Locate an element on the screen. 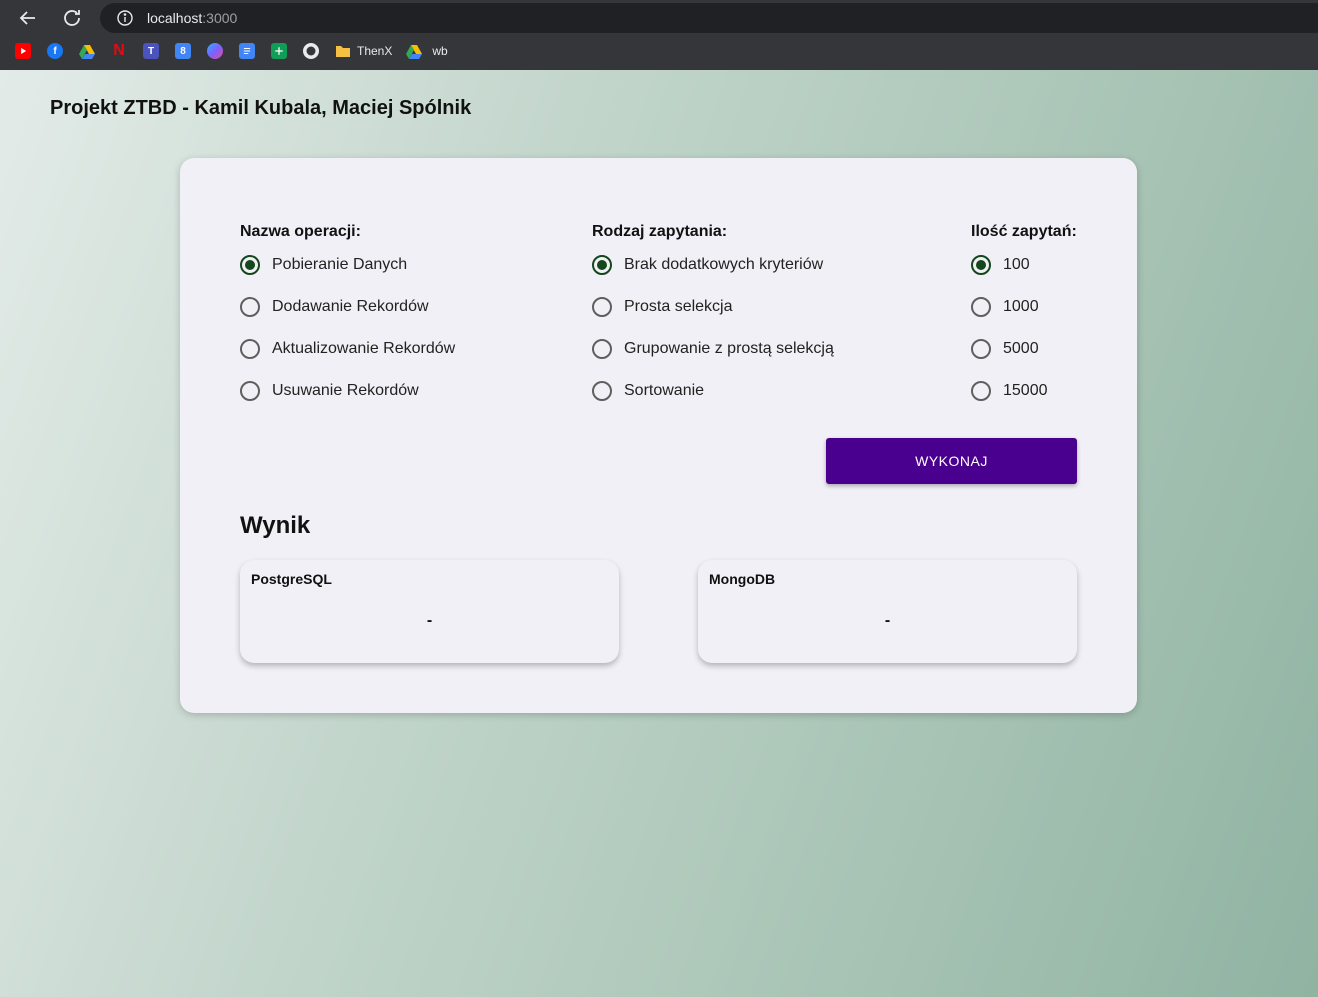 The image size is (1318, 997). url-port: :3000 is located at coordinates (220, 18).